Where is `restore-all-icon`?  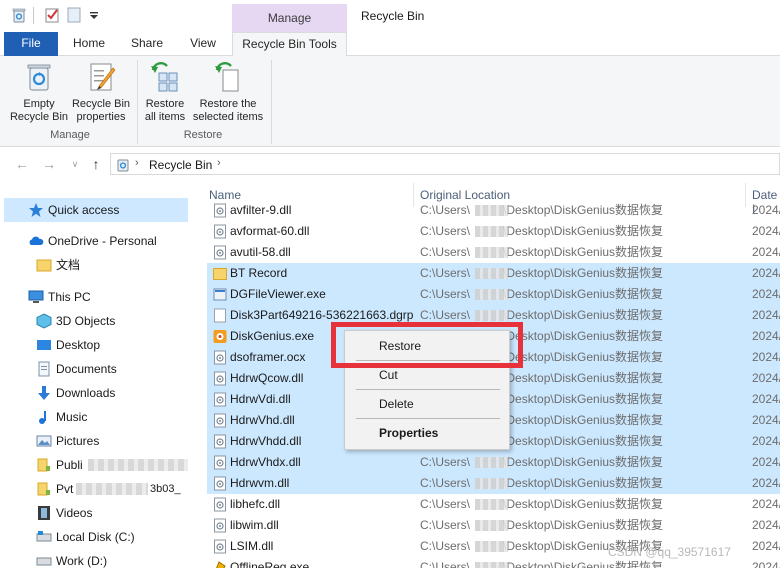
restore-all-icon is located at coordinates (164, 77).